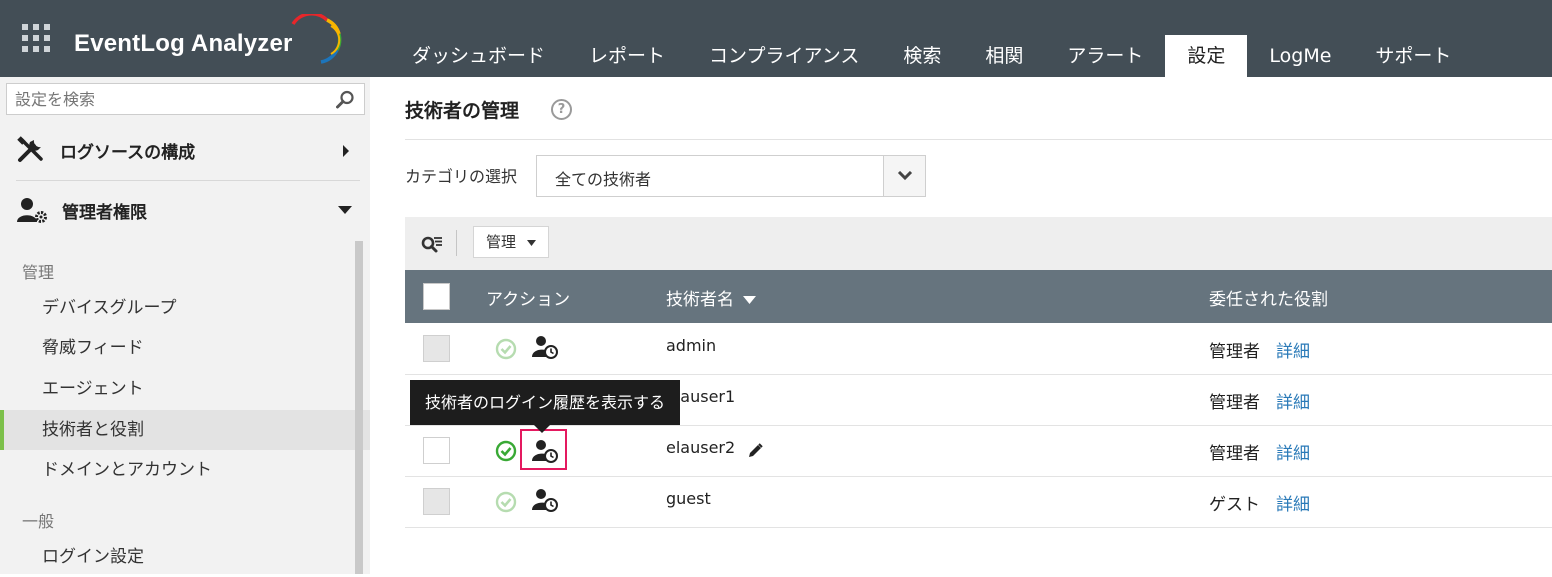 This screenshot has height=577, width=1552. What do you see at coordinates (922, 56) in the screenshot?
I see `nav-tab: 検索` at bounding box center [922, 56].